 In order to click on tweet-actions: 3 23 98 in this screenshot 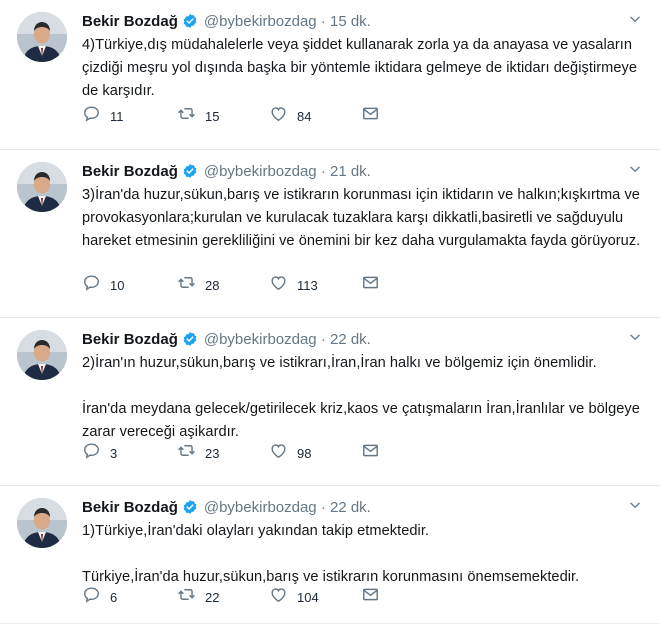, I will do `click(231, 453)`.